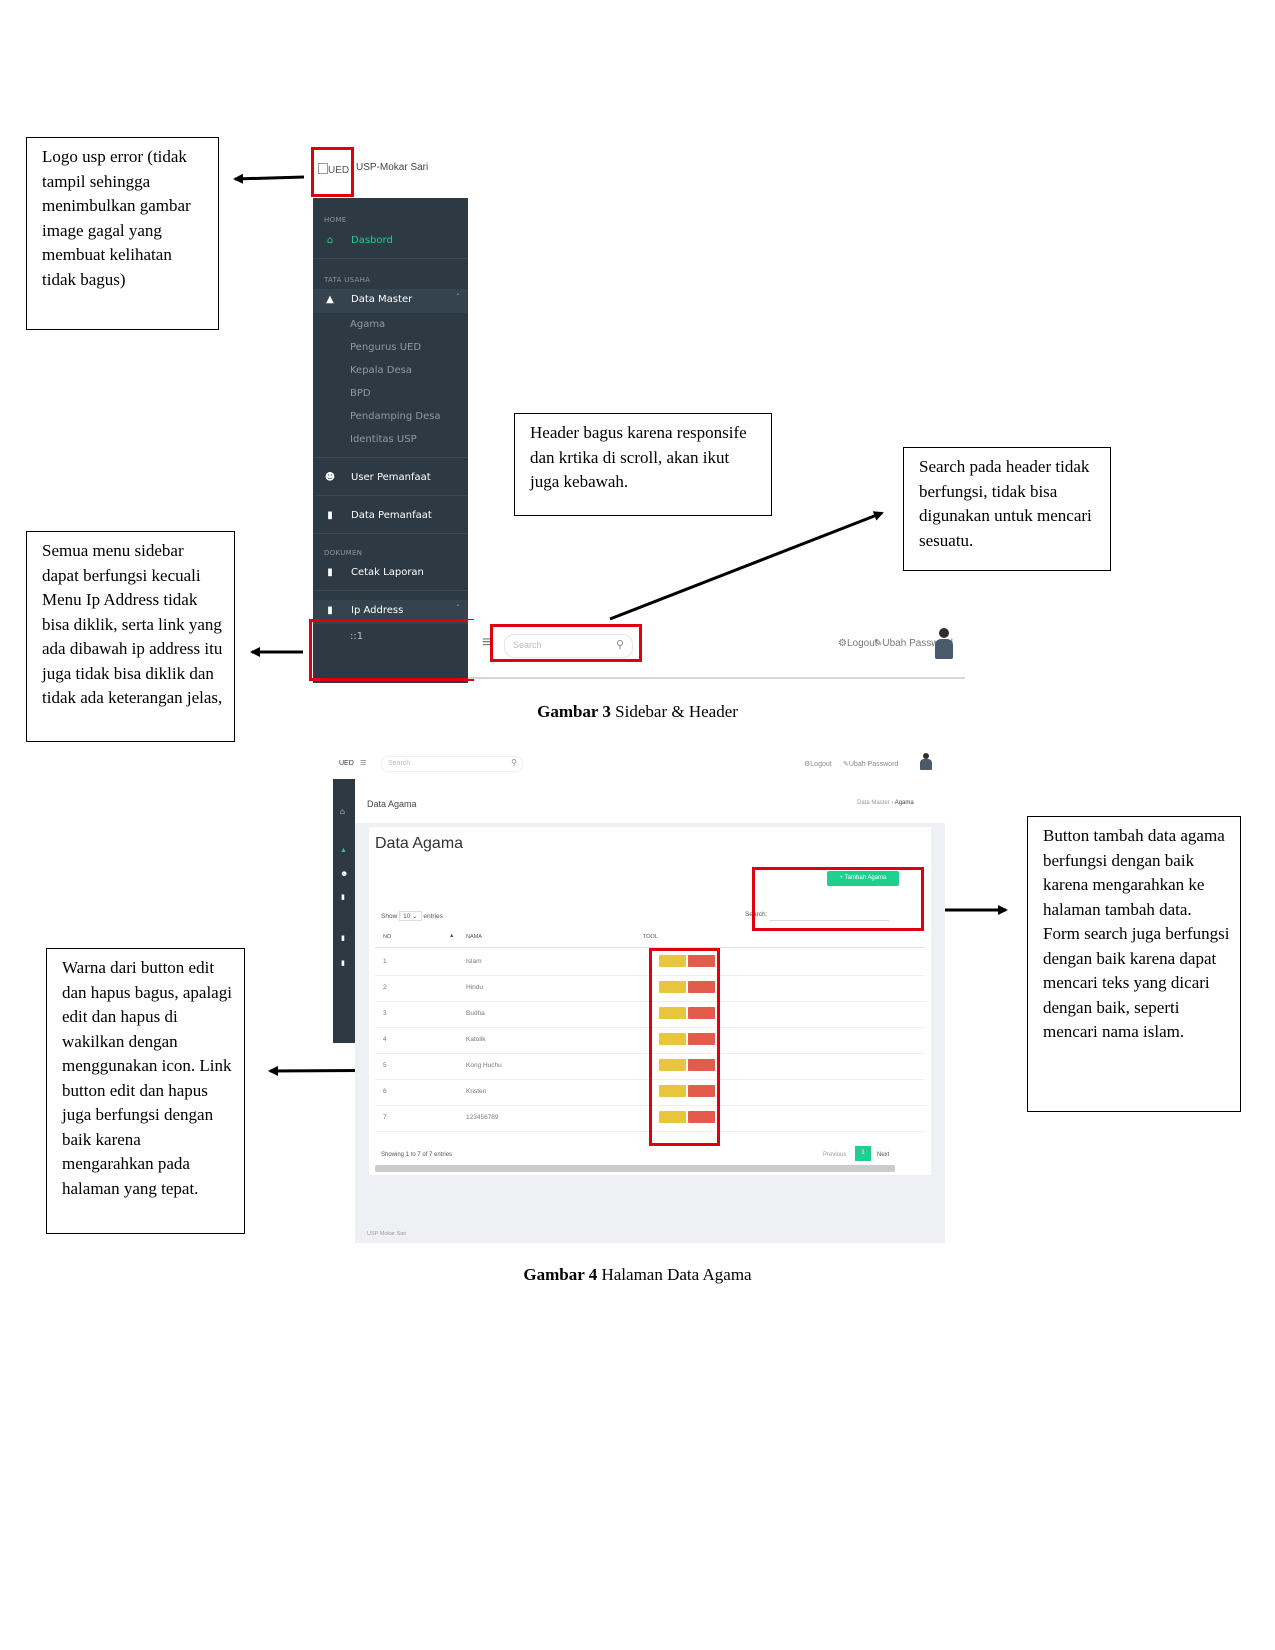 This screenshot has height=1650, width=1275. Describe the element at coordinates (343, 850) in the screenshot. I see `mountain-icon: ▲` at that location.